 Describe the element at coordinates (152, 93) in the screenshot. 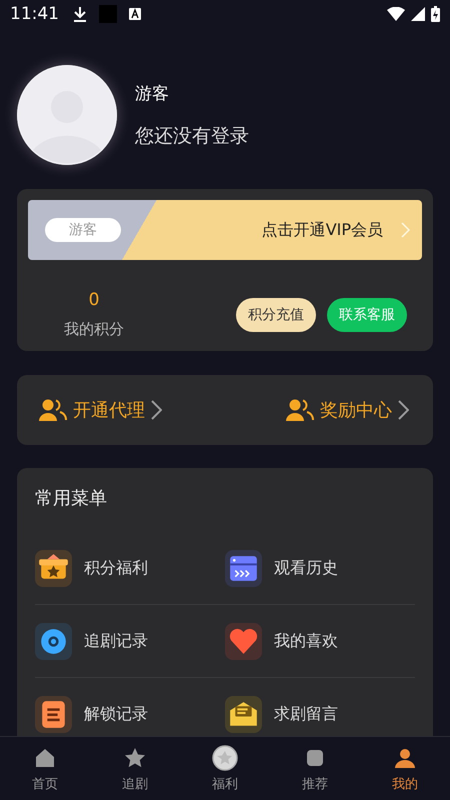

I see `user-name: 游客` at that location.